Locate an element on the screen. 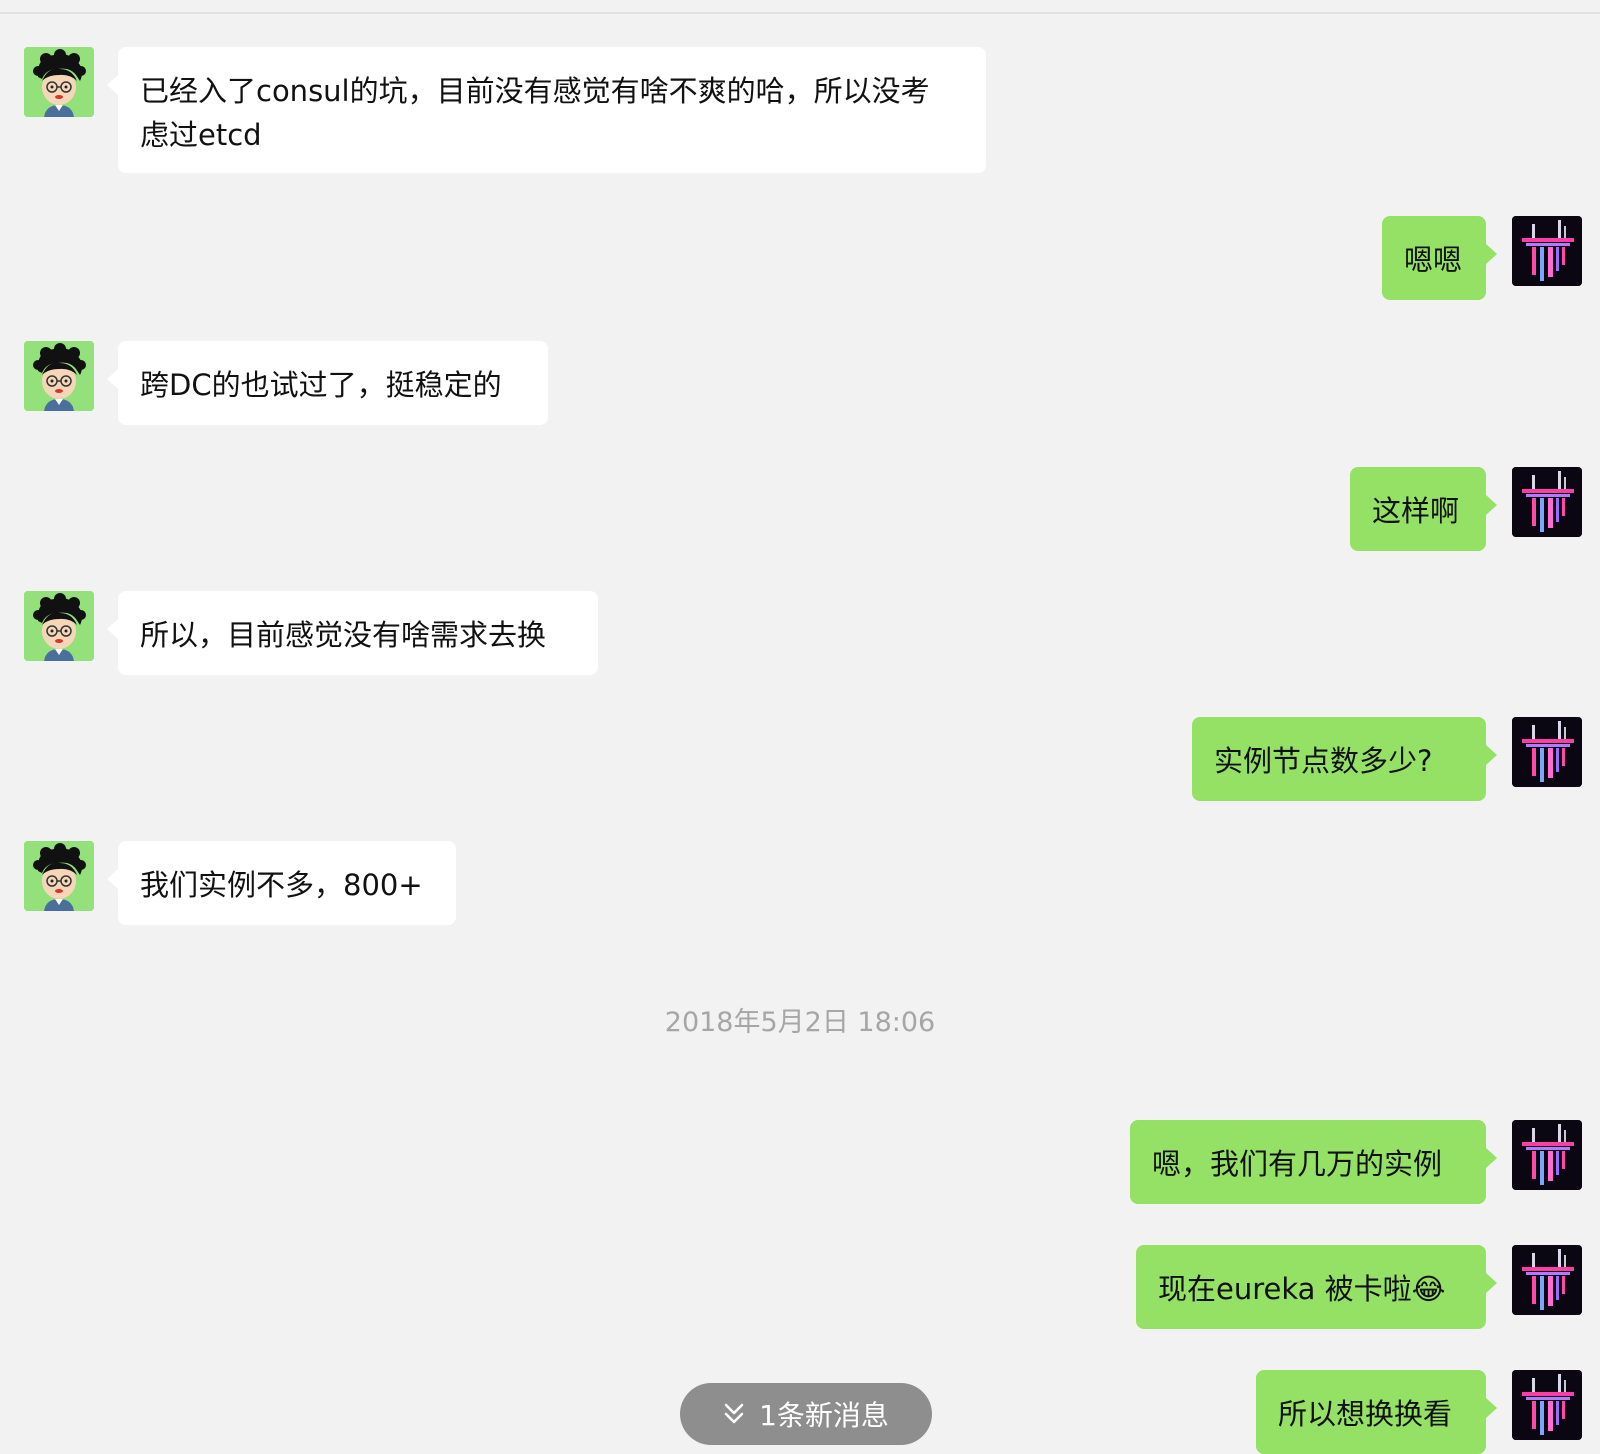 The width and height of the screenshot is (1600, 1454). incoming-message-bubble: 我们实例不多，800+ is located at coordinates (281, 883).